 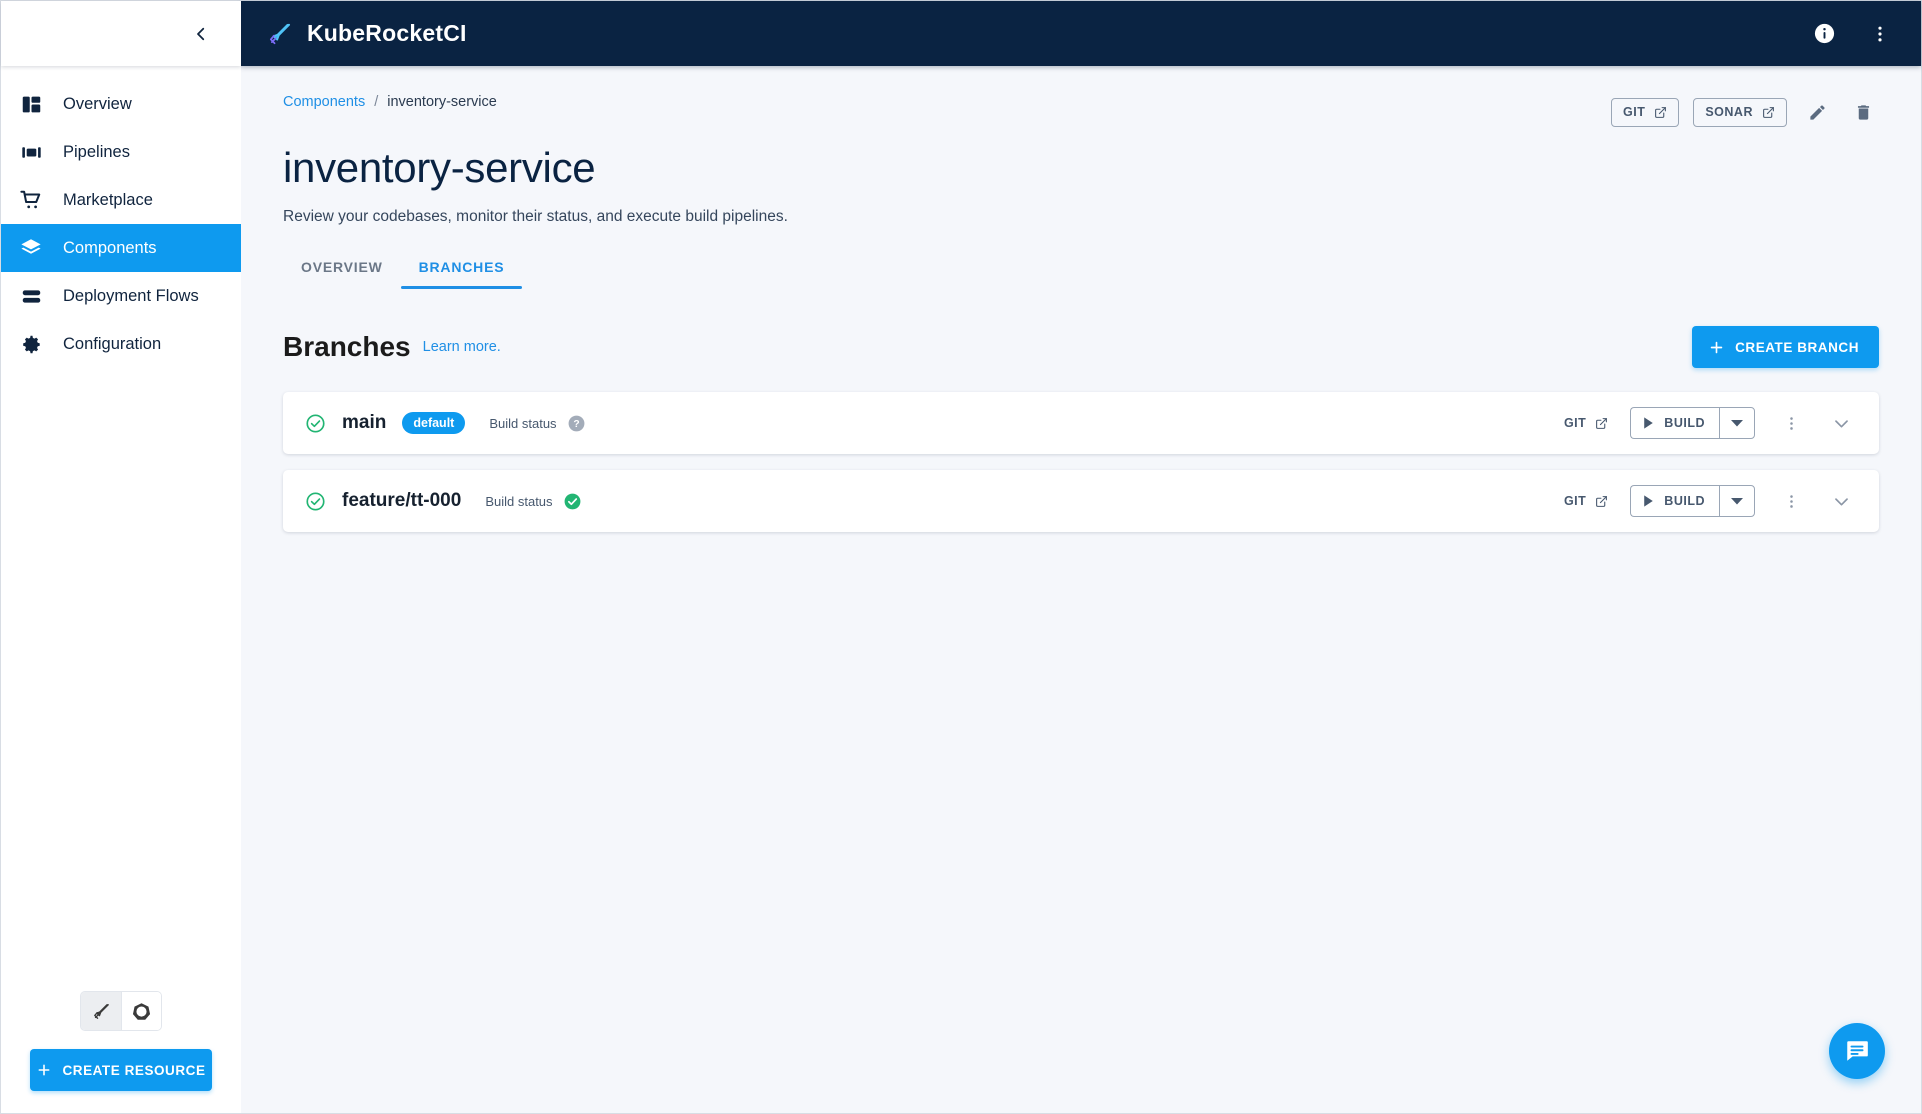 I want to click on check-circle-filled-icon, so click(x=572, y=501).